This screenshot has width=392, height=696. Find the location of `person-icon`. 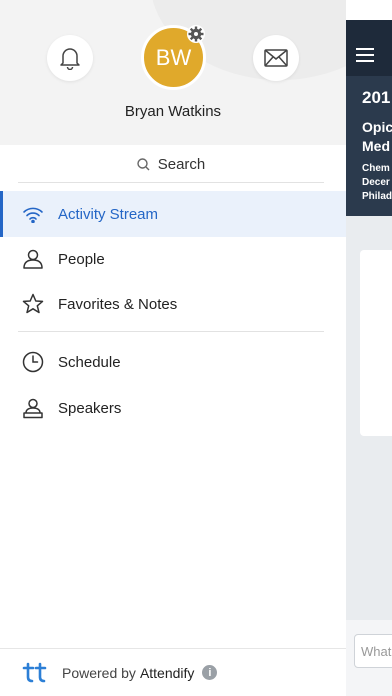

person-icon is located at coordinates (33, 259).